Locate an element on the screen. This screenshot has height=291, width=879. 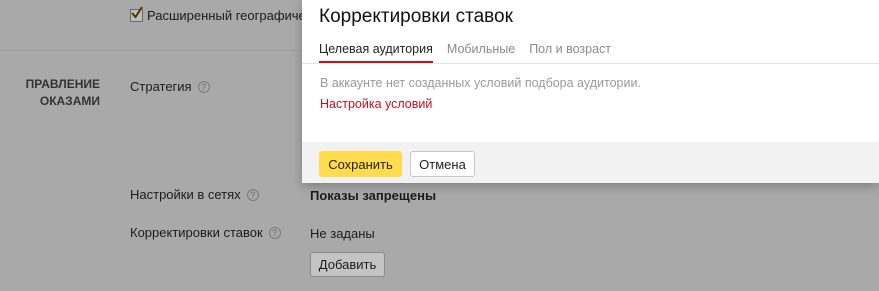
bid-adjustments-label: Корректировки ставок is located at coordinates (196, 232).